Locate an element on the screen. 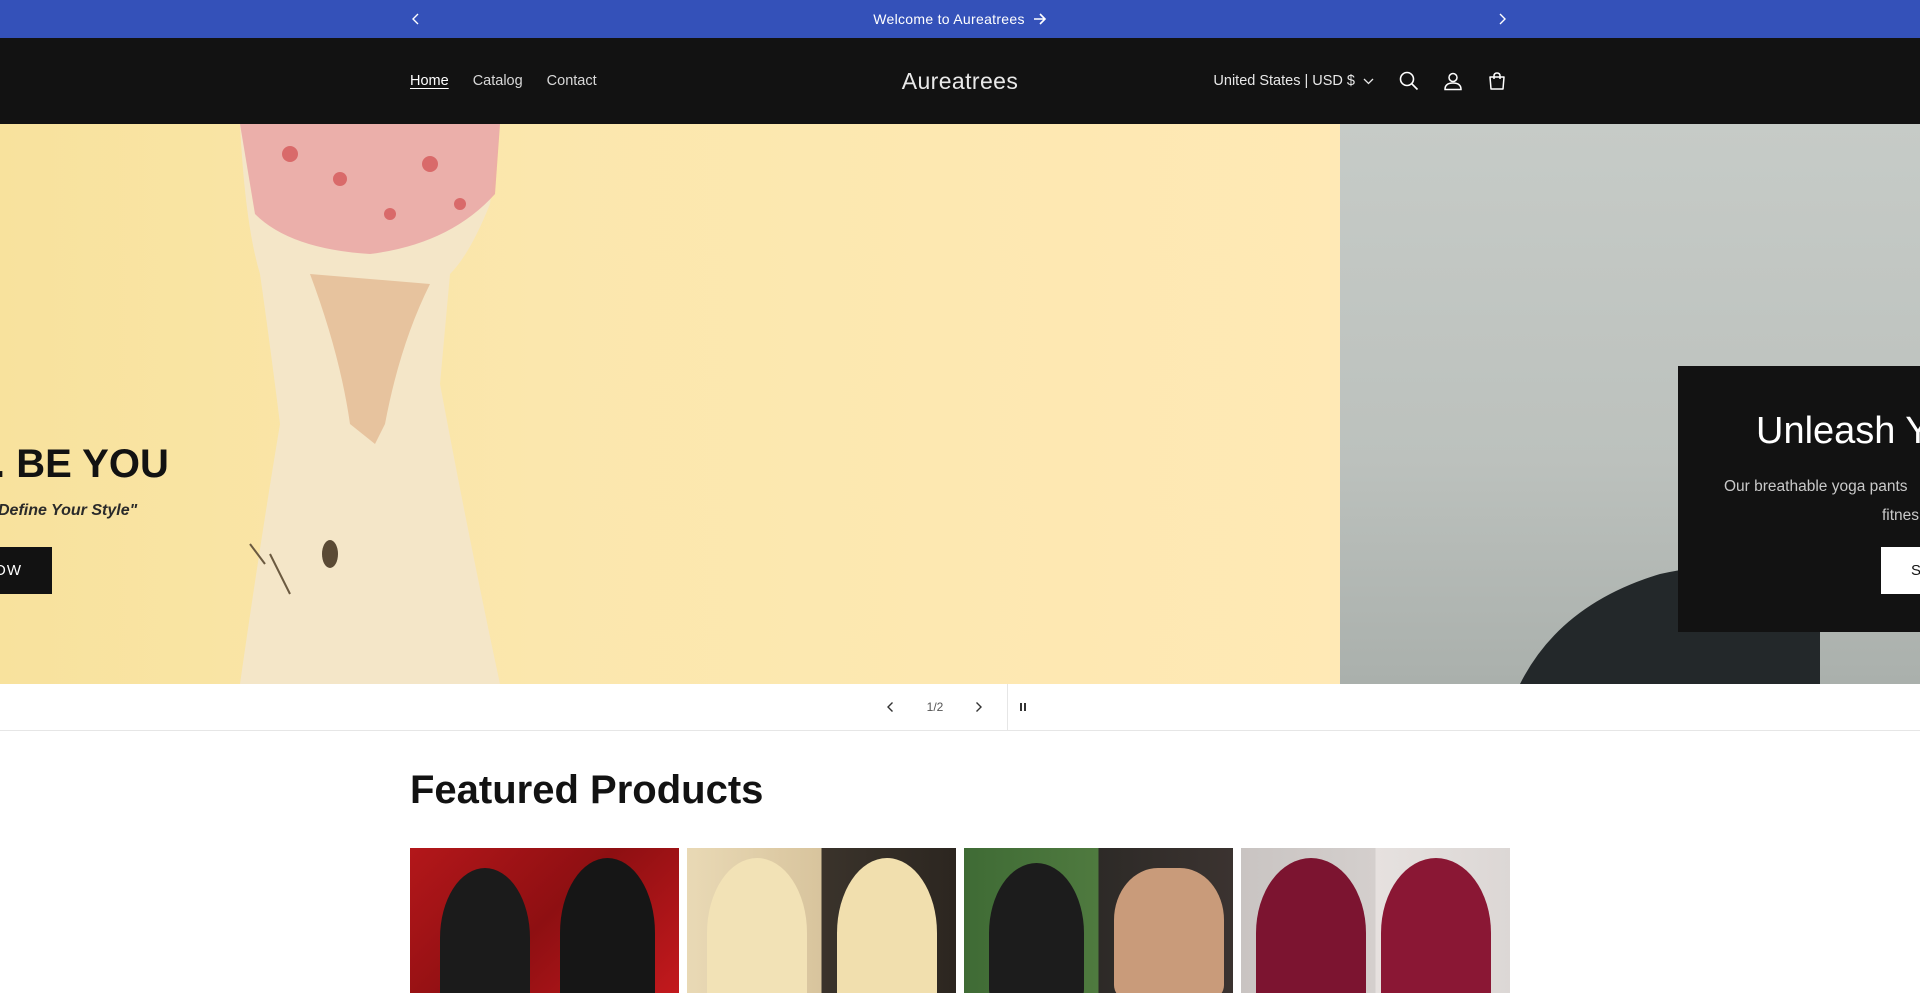  nav-home: Home is located at coordinates (429, 81).